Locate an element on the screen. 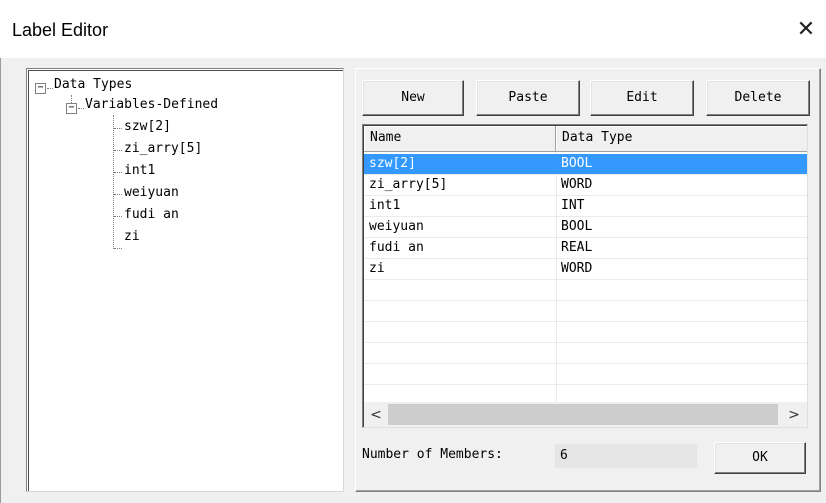 Image resolution: width=826 pixels, height=503 pixels. members-count-value: 6 is located at coordinates (626, 456).